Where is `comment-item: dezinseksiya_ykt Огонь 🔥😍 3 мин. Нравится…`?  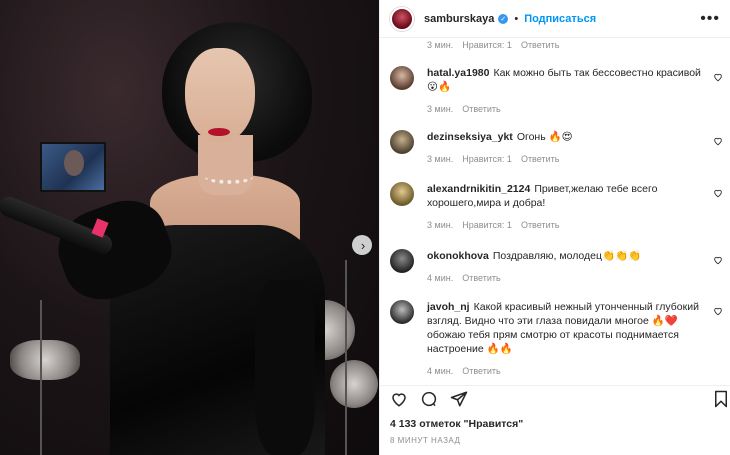 comment-item: dezinseksiya_ykt Огонь 🔥😍 3 мин. Нравится… is located at coordinates (557, 148).